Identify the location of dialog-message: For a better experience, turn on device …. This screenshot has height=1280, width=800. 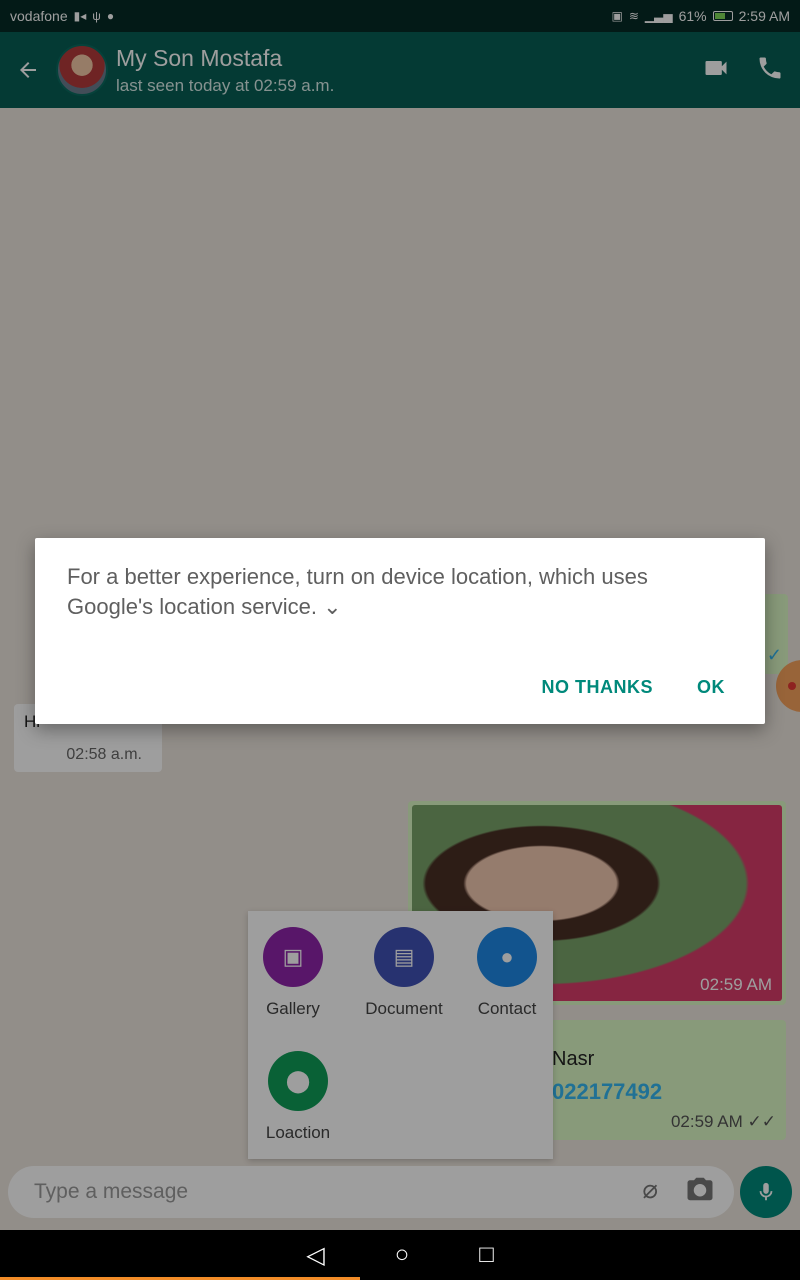
(400, 592).